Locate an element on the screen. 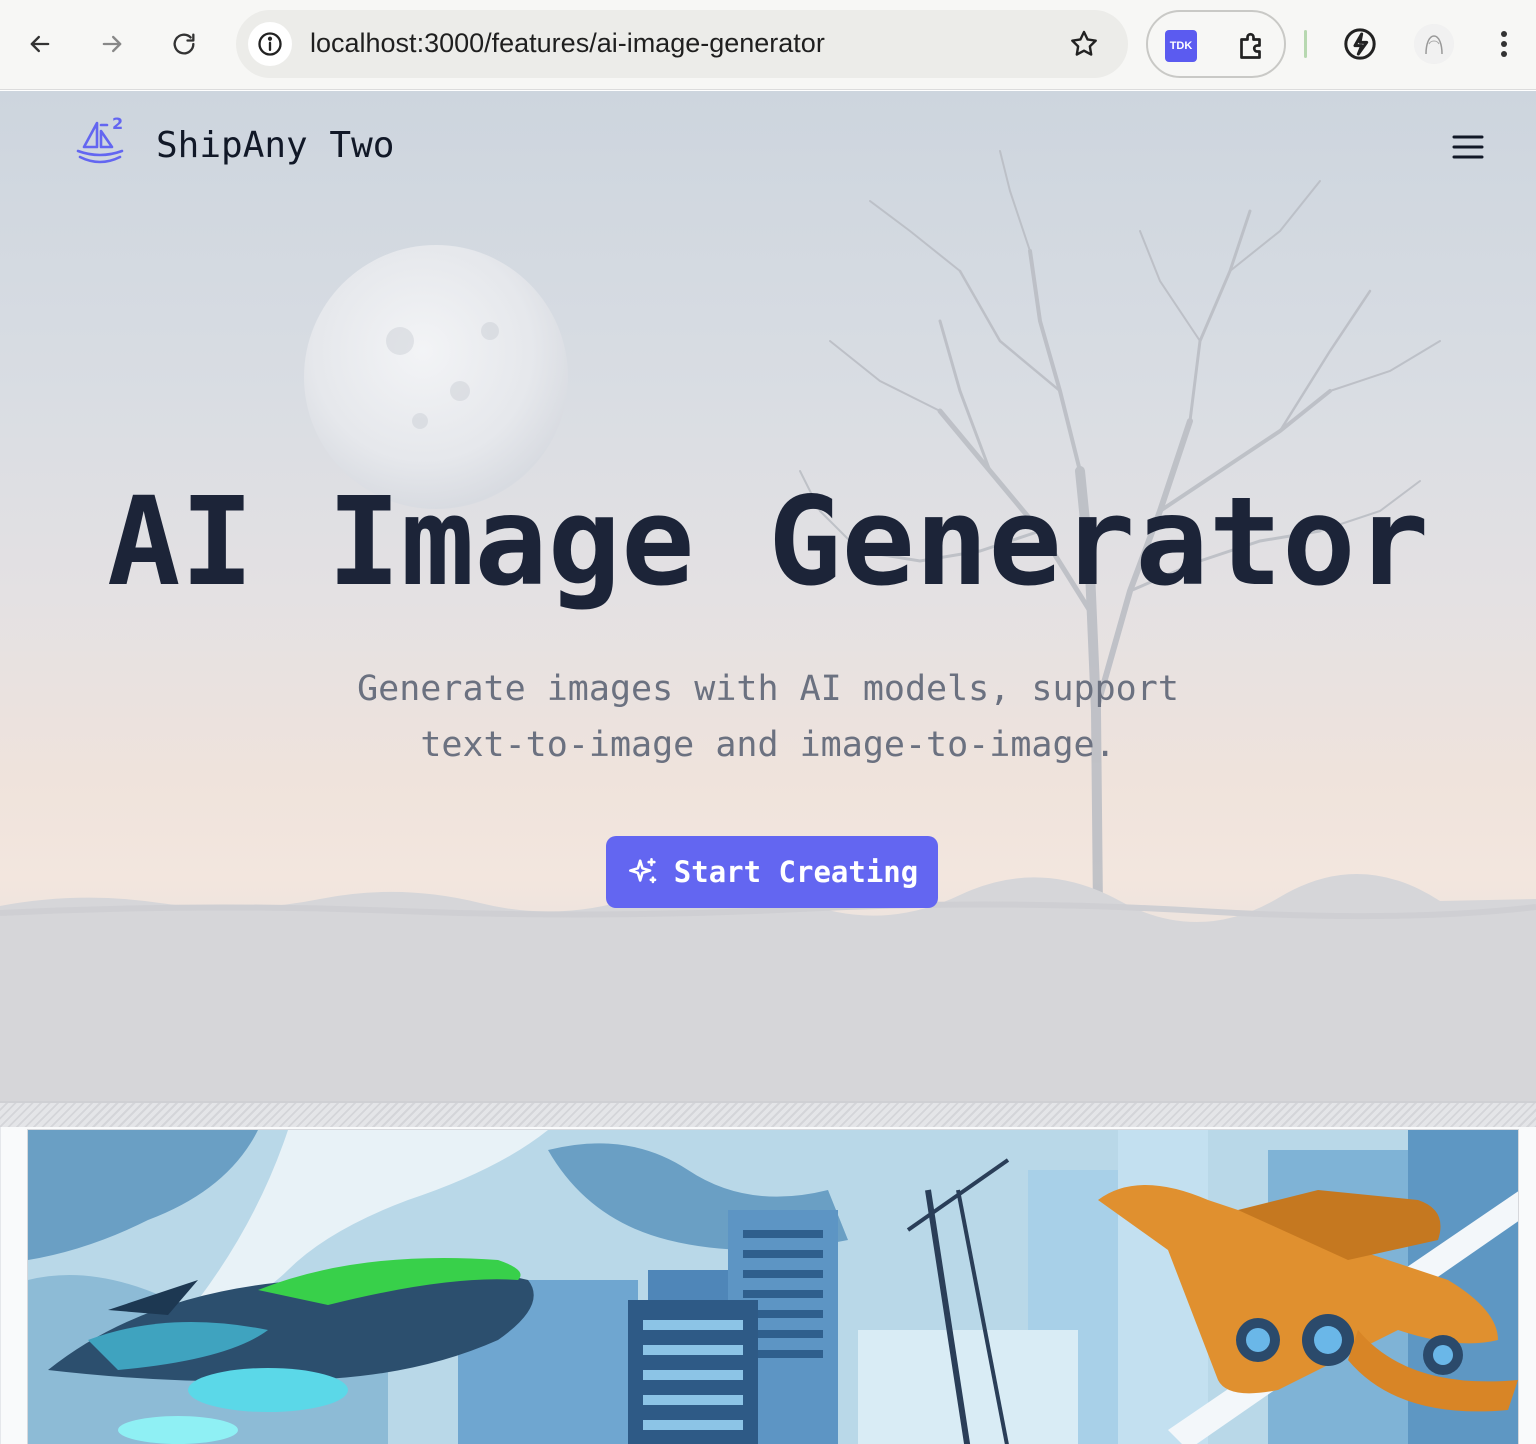 The width and height of the screenshot is (1536, 1444). site-info-icon is located at coordinates (270, 44).